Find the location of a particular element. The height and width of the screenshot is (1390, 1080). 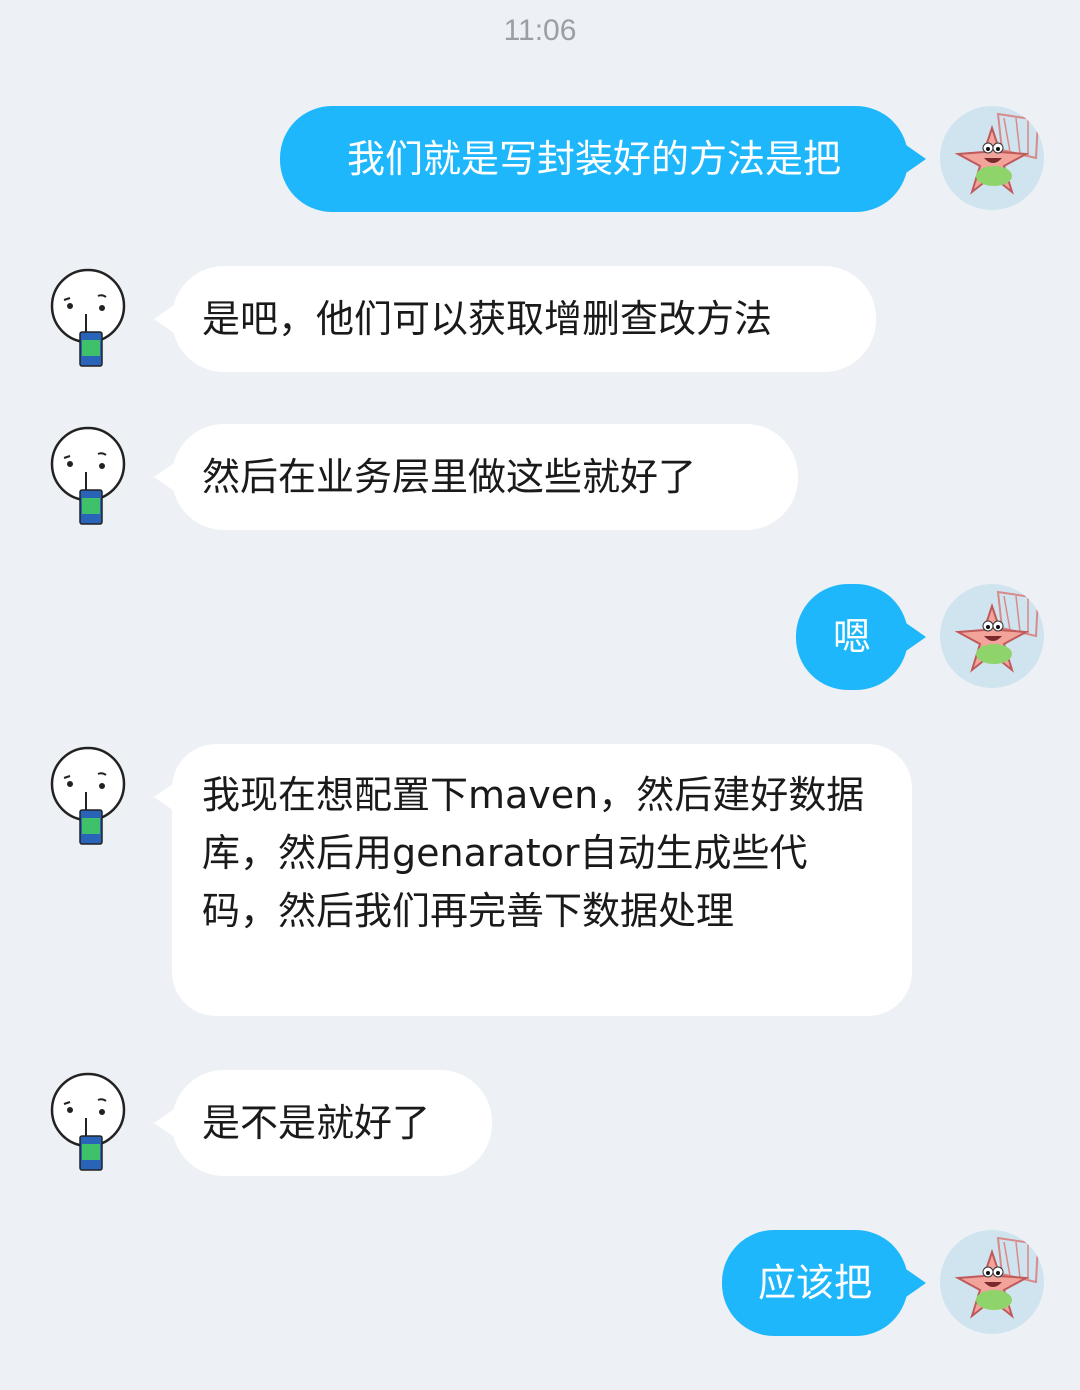

received-message-bubble: 是不是就好了 is located at coordinates (332, 1123).